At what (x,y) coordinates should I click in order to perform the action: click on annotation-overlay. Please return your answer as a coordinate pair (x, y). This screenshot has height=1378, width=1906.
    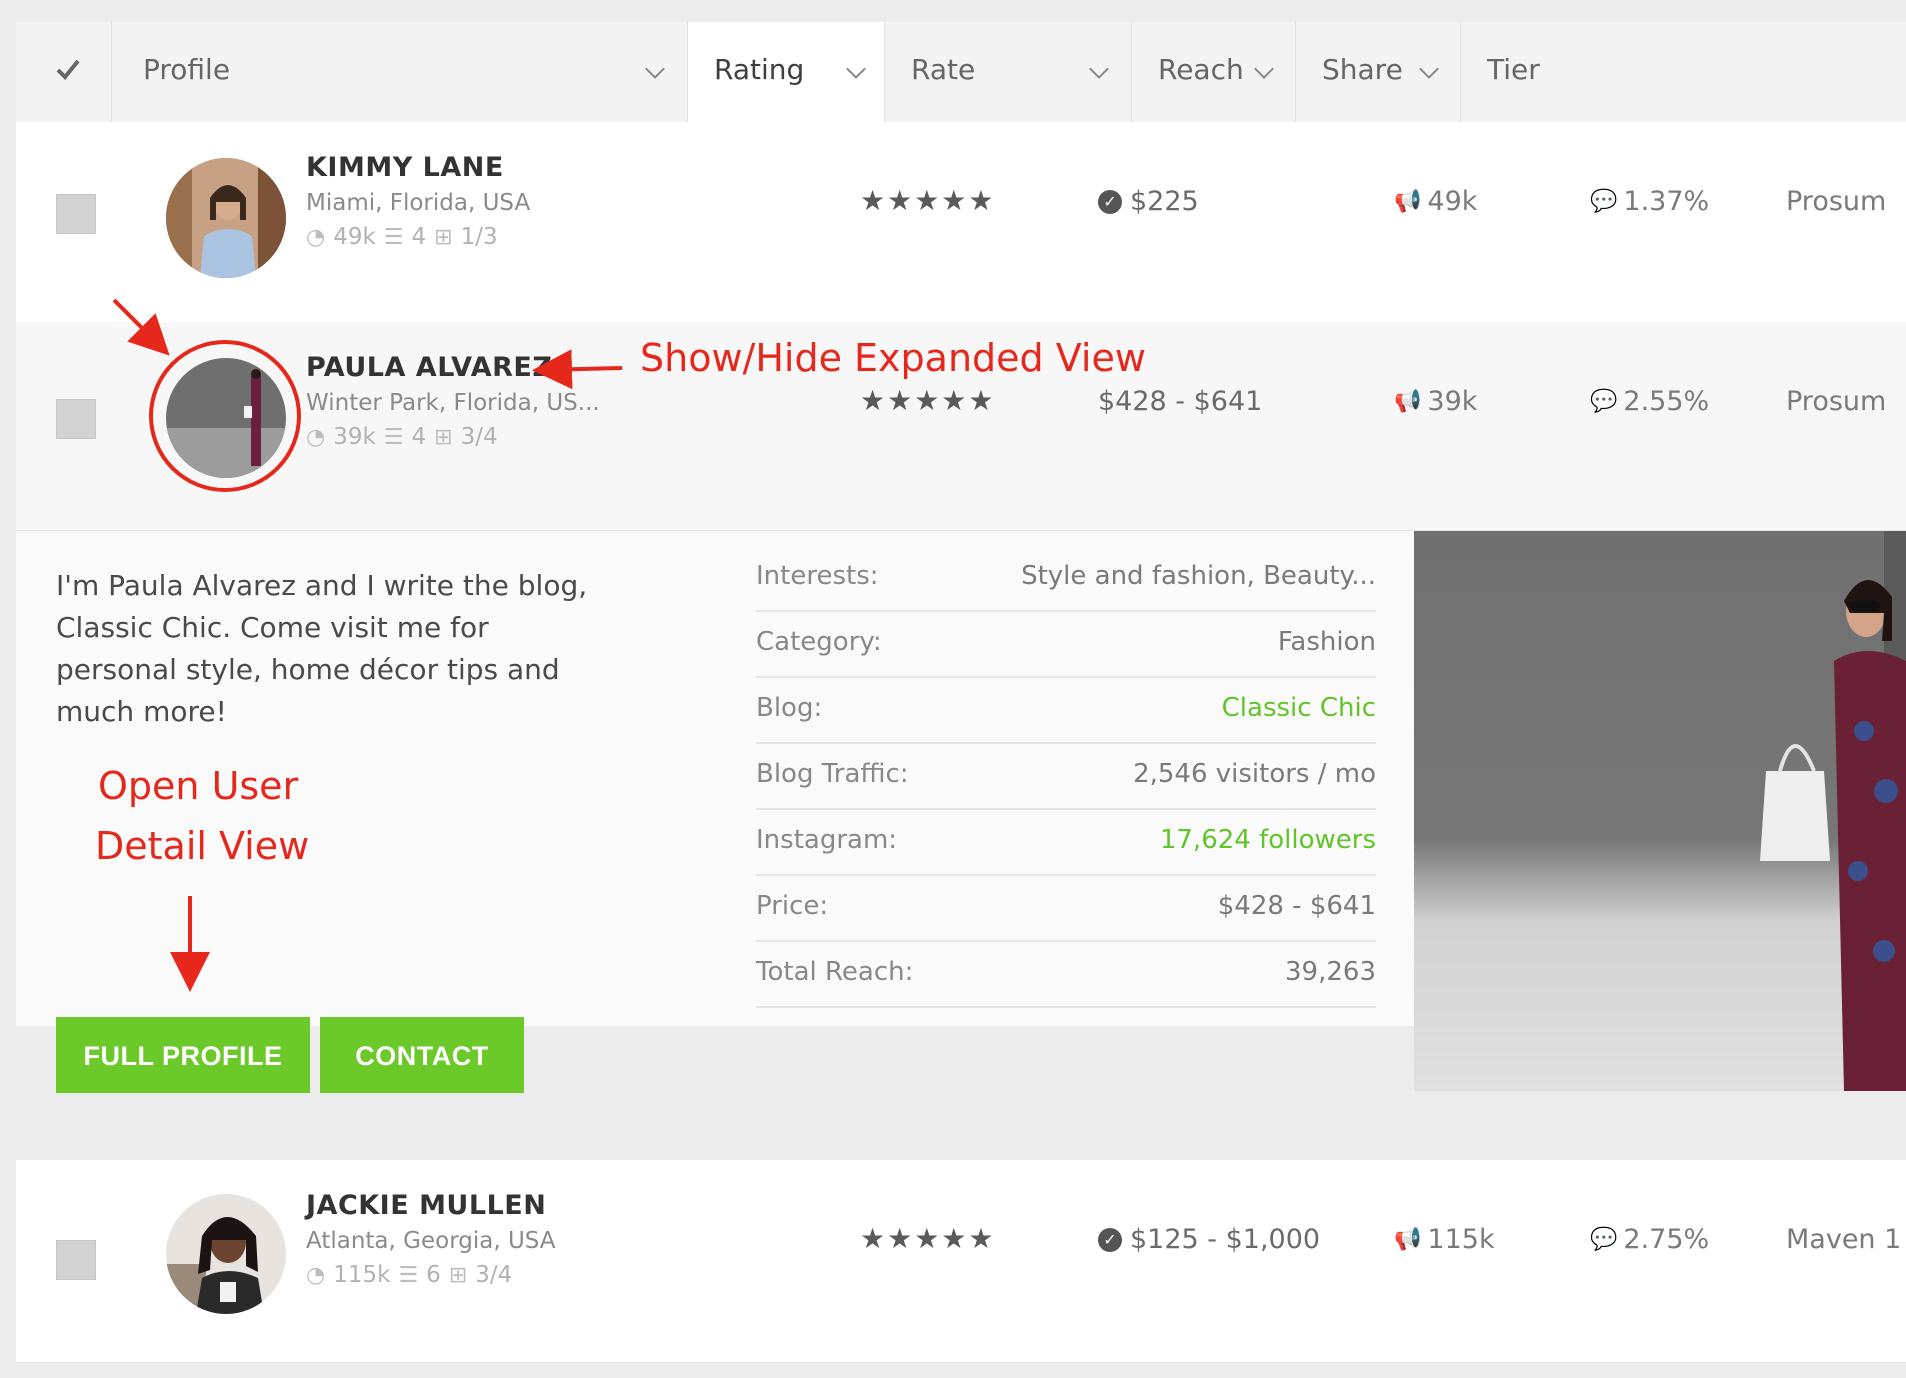
    Looking at the image, I should click on (367, 645).